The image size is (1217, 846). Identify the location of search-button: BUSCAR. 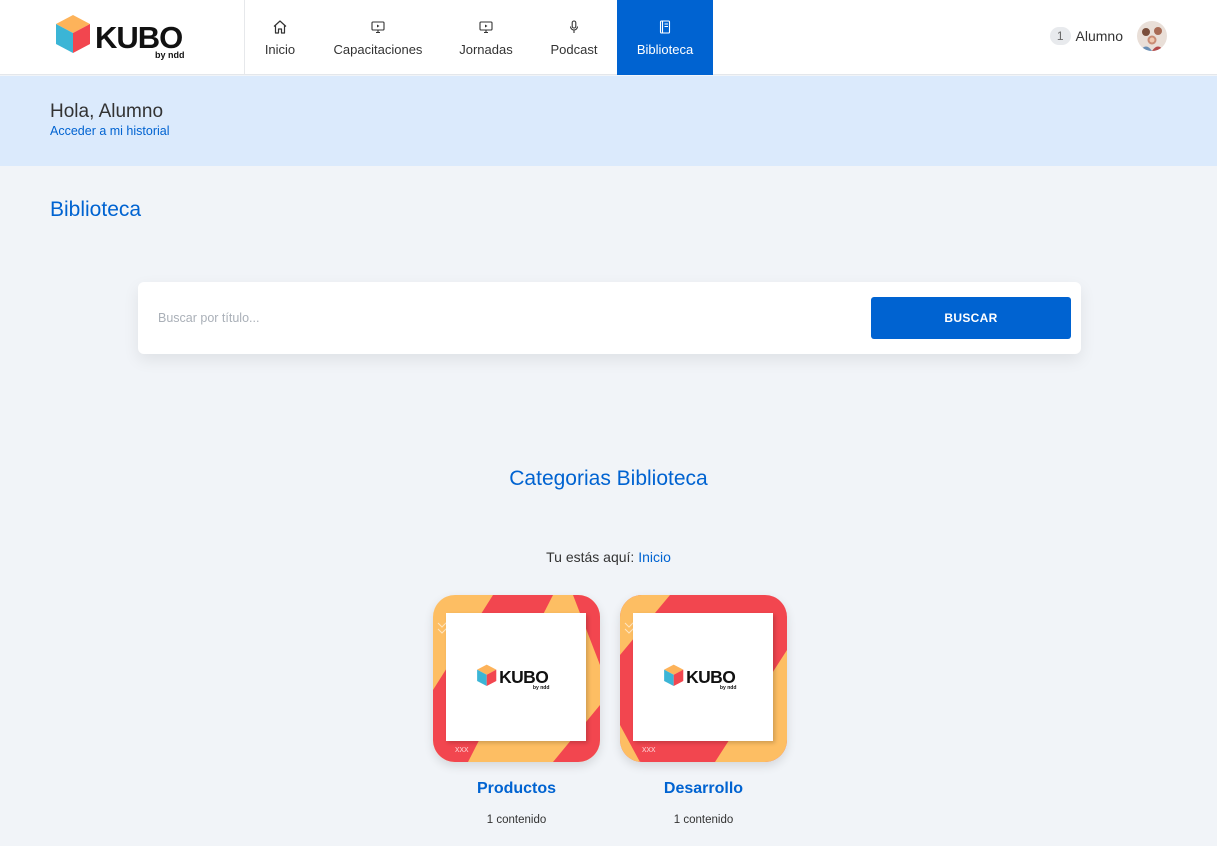
(971, 318).